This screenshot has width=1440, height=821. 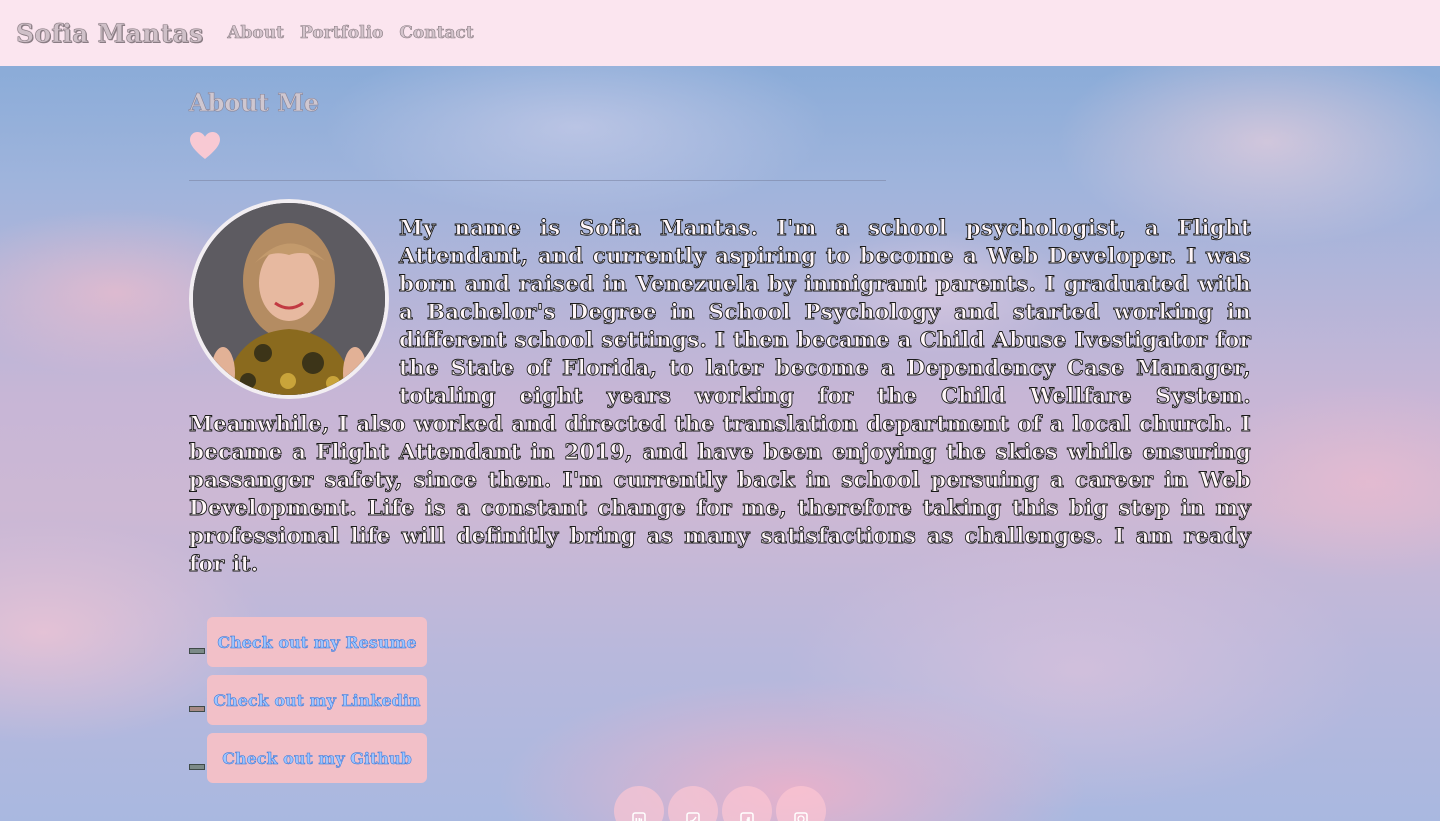 I want to click on github-small-icon, so click(x=197, y=767).